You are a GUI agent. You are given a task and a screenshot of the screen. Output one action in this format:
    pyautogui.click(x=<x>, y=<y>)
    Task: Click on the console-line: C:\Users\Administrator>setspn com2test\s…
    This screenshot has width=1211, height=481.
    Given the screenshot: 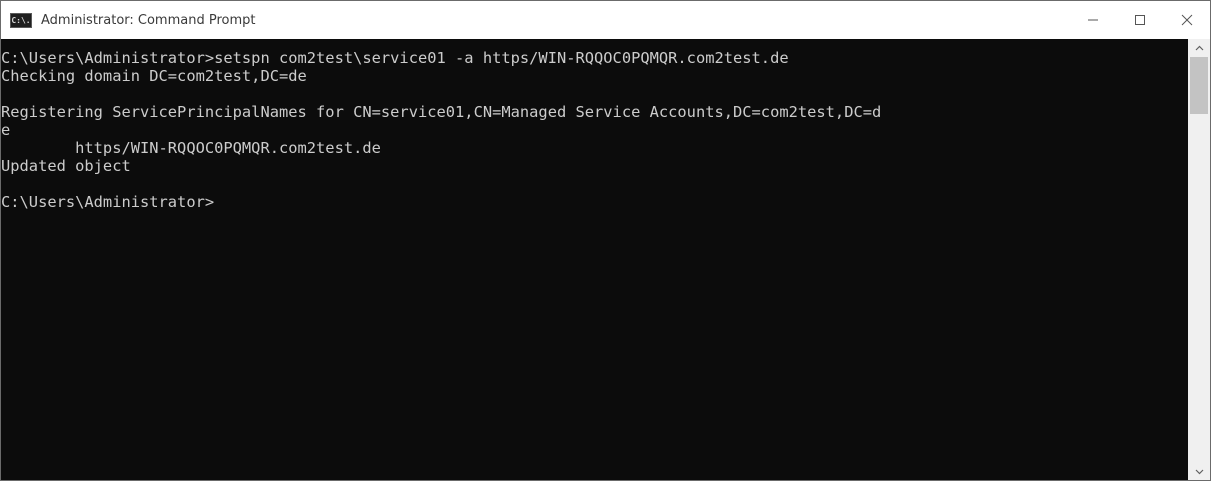 What is the action you would take?
    pyautogui.click(x=395, y=58)
    